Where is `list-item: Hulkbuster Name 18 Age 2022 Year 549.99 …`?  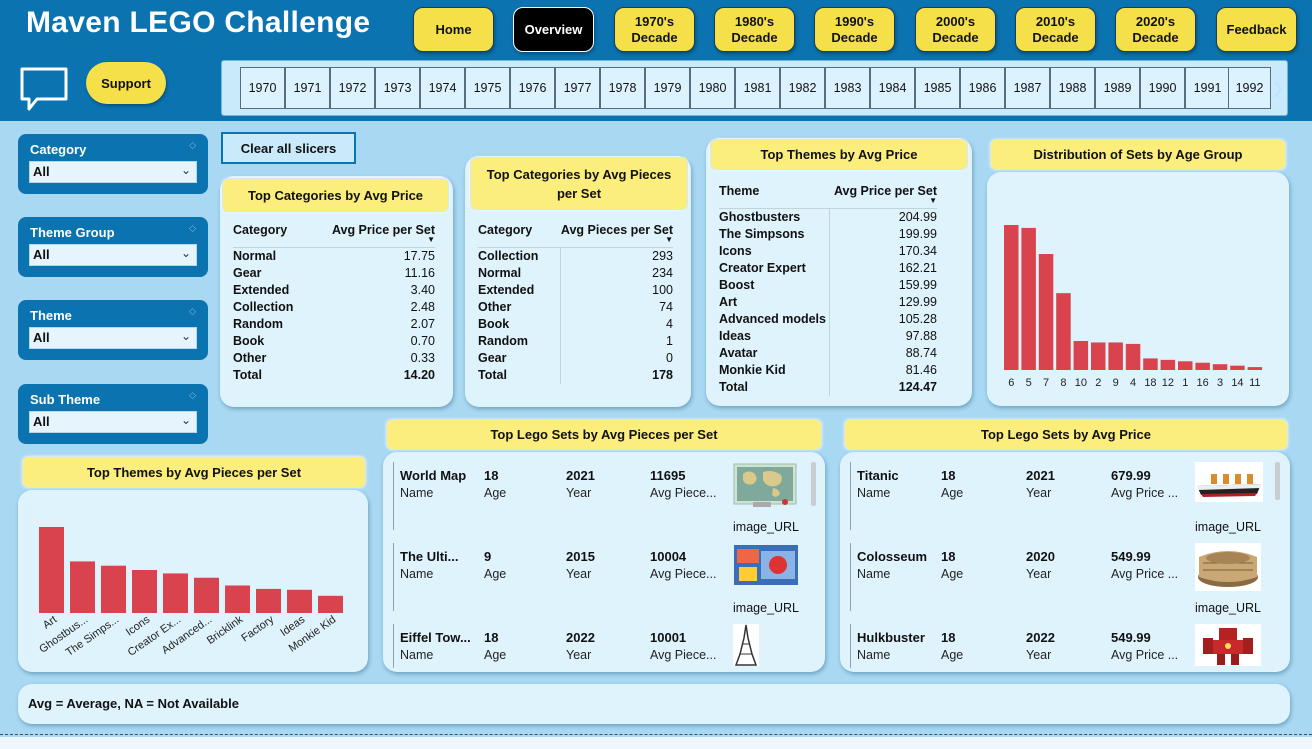
list-item: Hulkbuster Name 18 Age 2022 Year 549.99 … is located at coordinates (1050, 646).